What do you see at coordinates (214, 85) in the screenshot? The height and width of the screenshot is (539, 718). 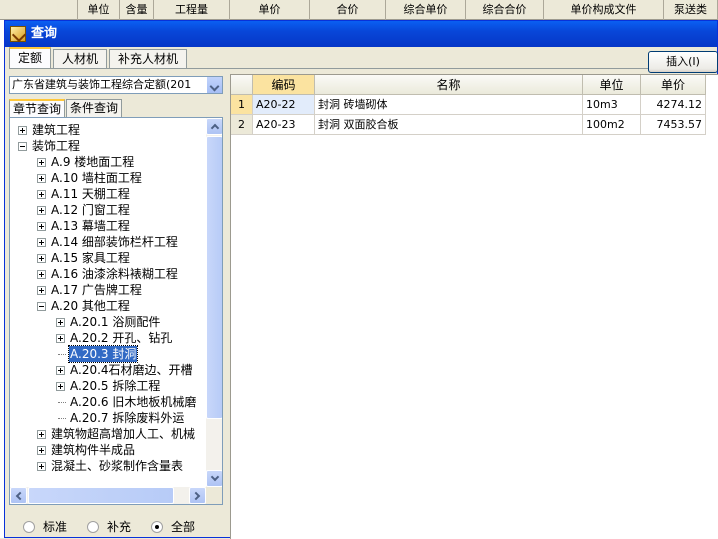 I see `chevron-down-icon` at bounding box center [214, 85].